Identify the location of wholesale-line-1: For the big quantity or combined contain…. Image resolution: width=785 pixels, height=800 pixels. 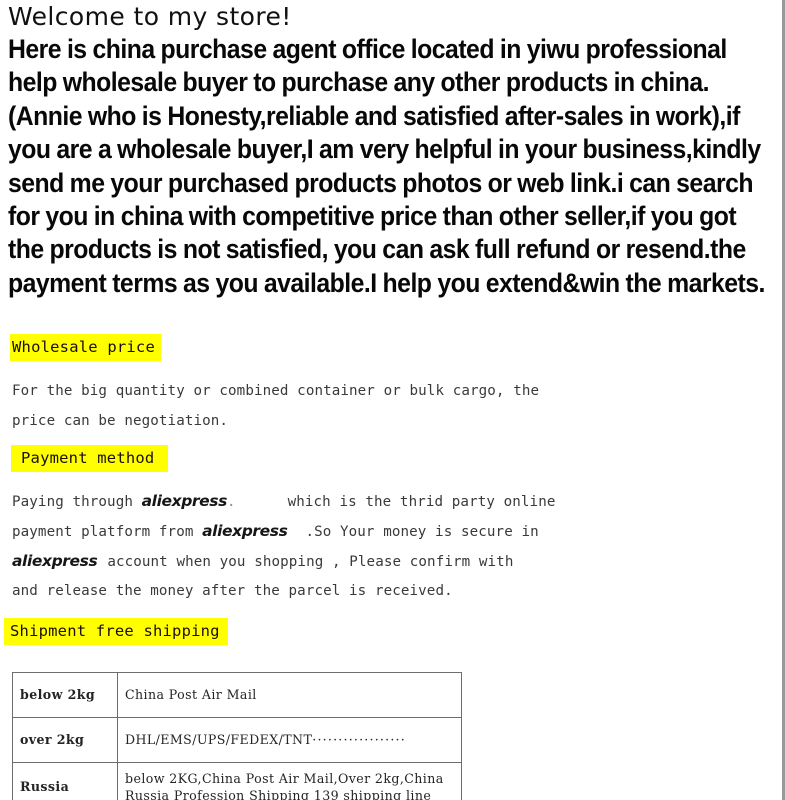
(276, 391).